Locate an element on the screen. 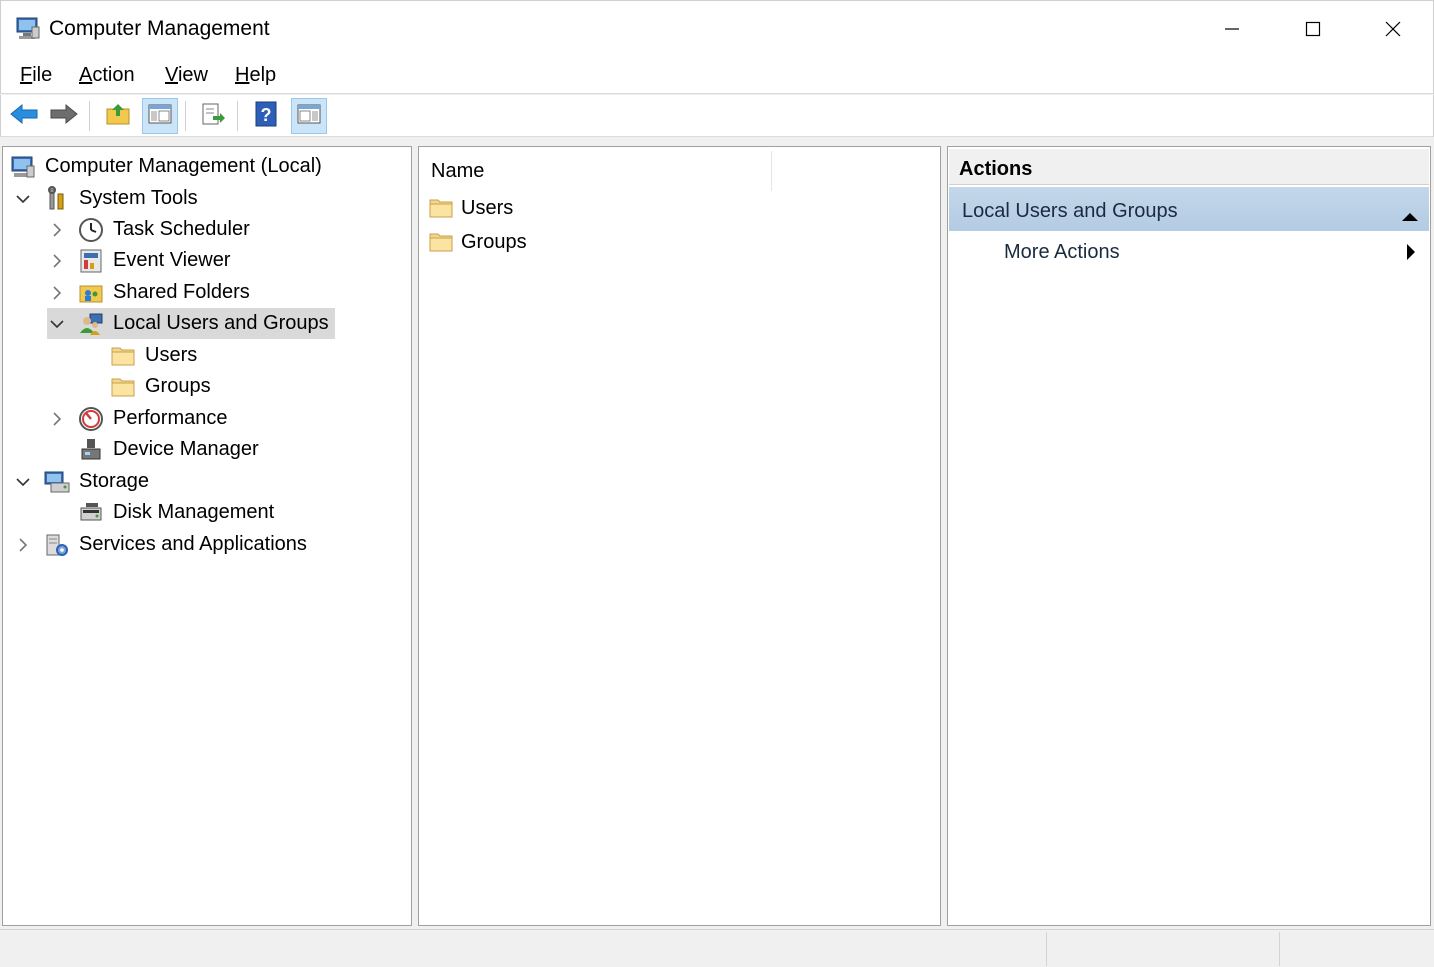 This screenshot has height=967, width=1434. column-divider is located at coordinates (771, 171).